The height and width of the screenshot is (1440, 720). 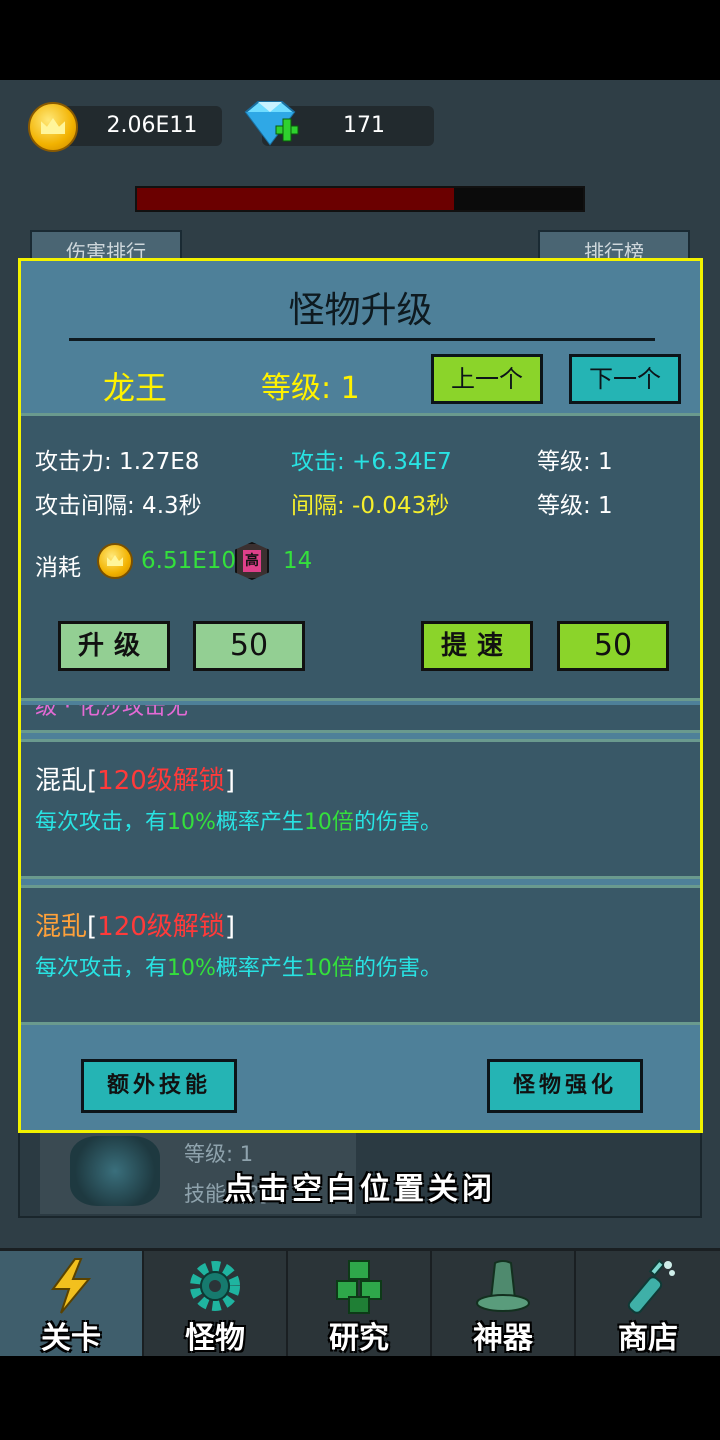 What do you see at coordinates (651, 1286) in the screenshot?
I see `bottle-icon` at bounding box center [651, 1286].